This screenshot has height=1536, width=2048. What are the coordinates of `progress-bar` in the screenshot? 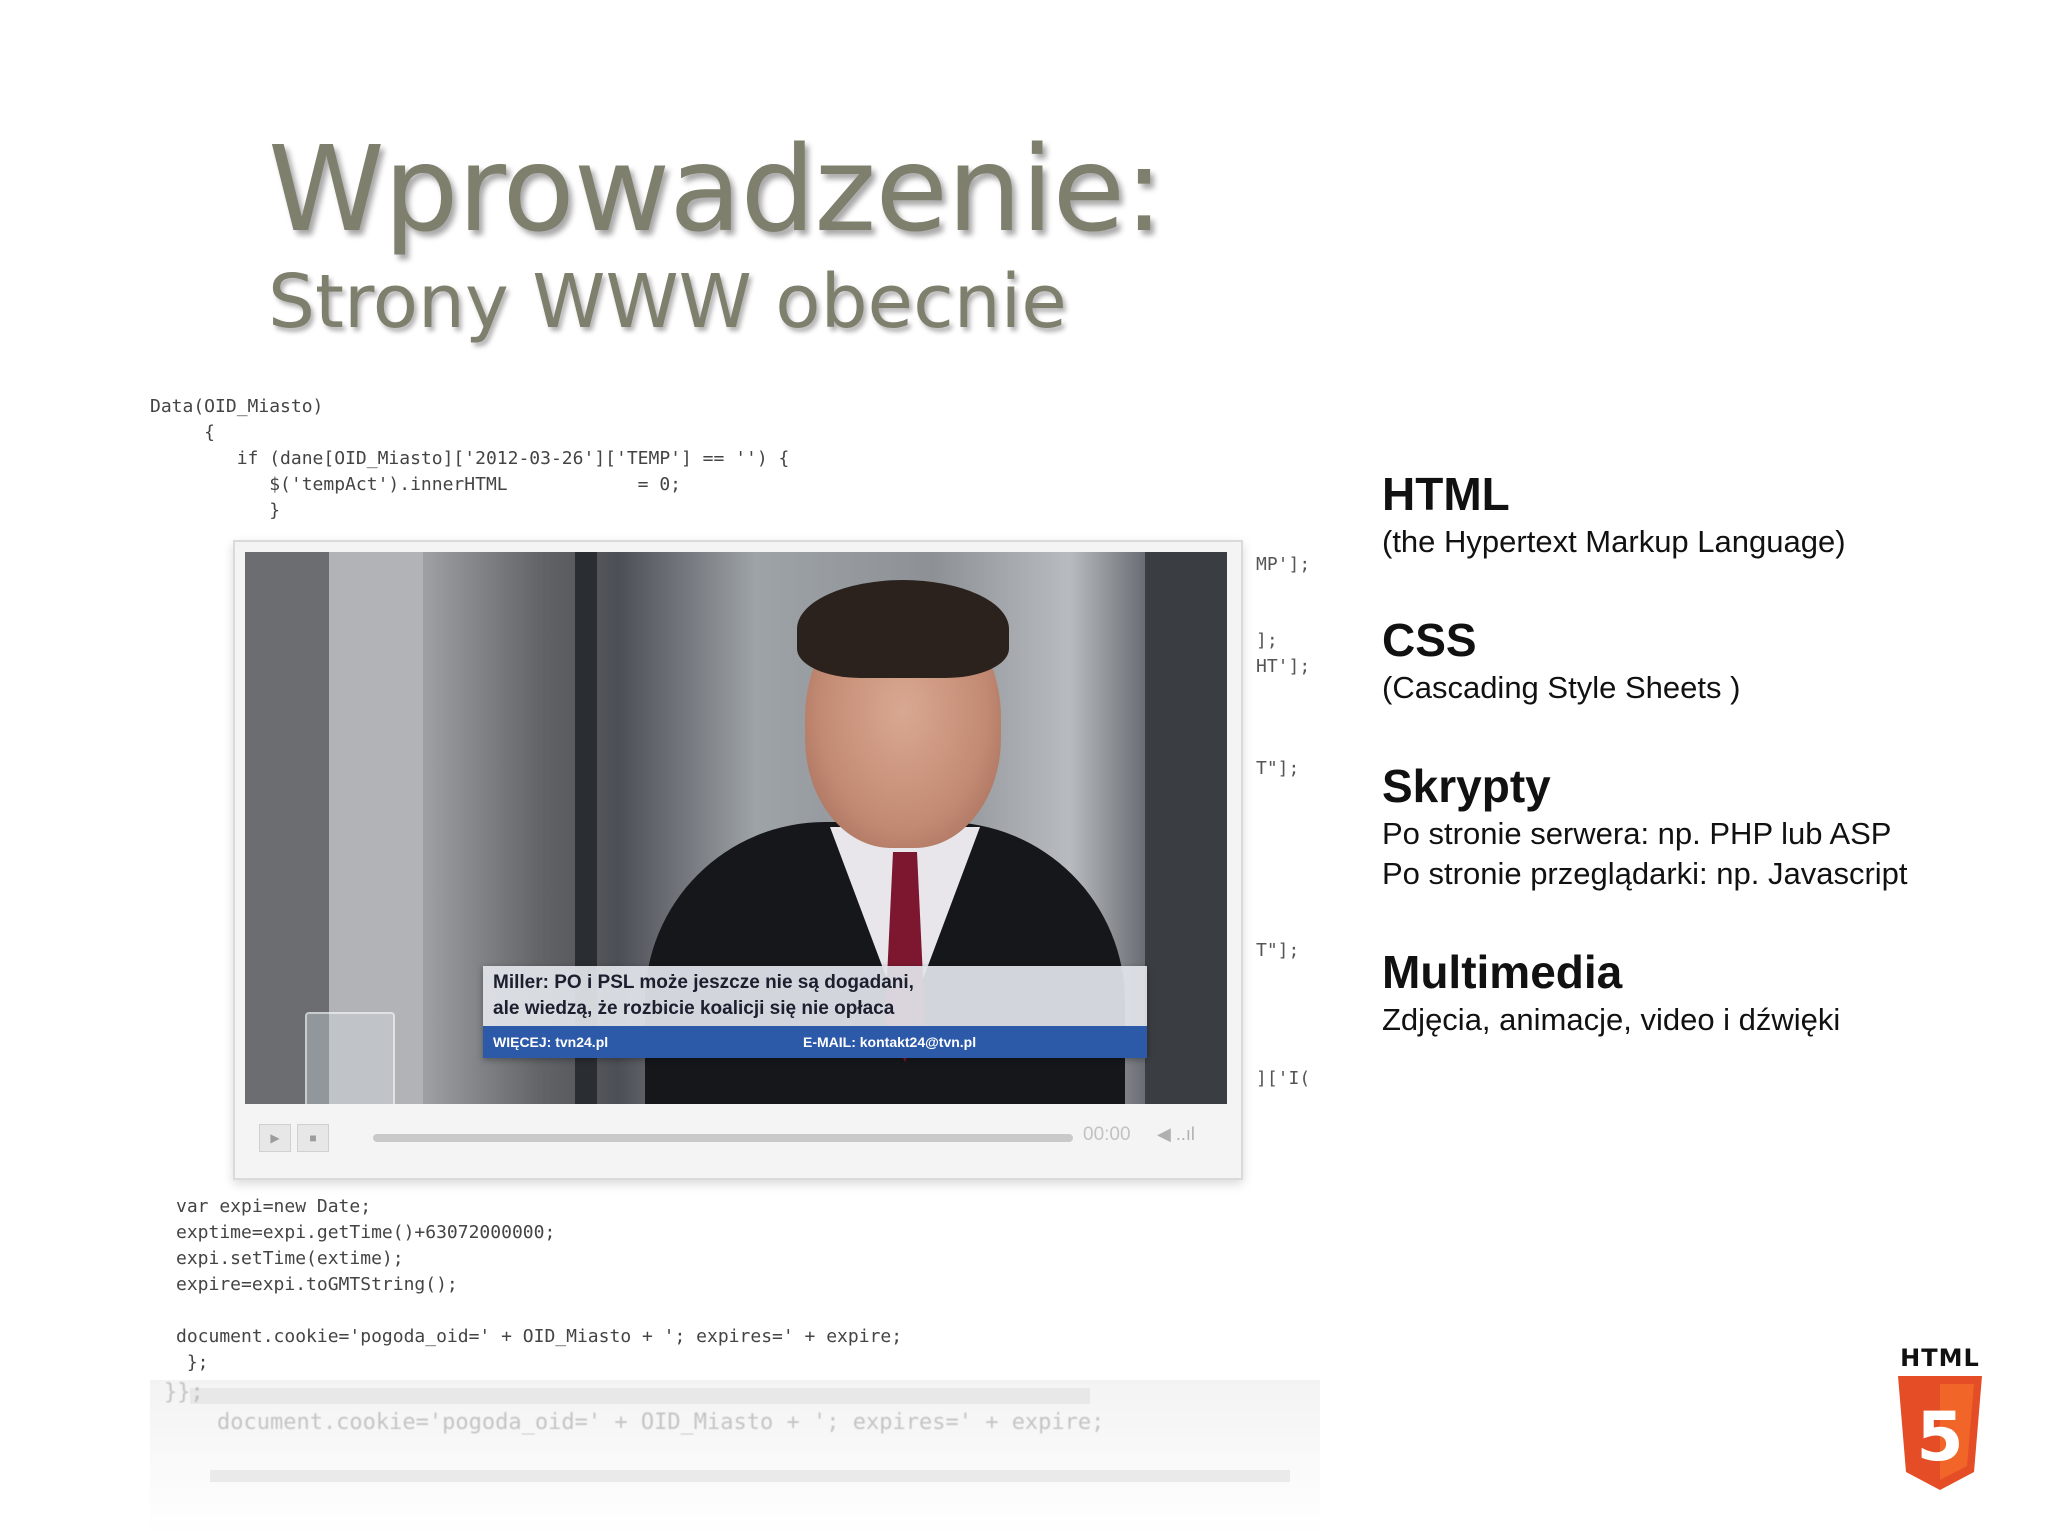 It's located at (723, 1138).